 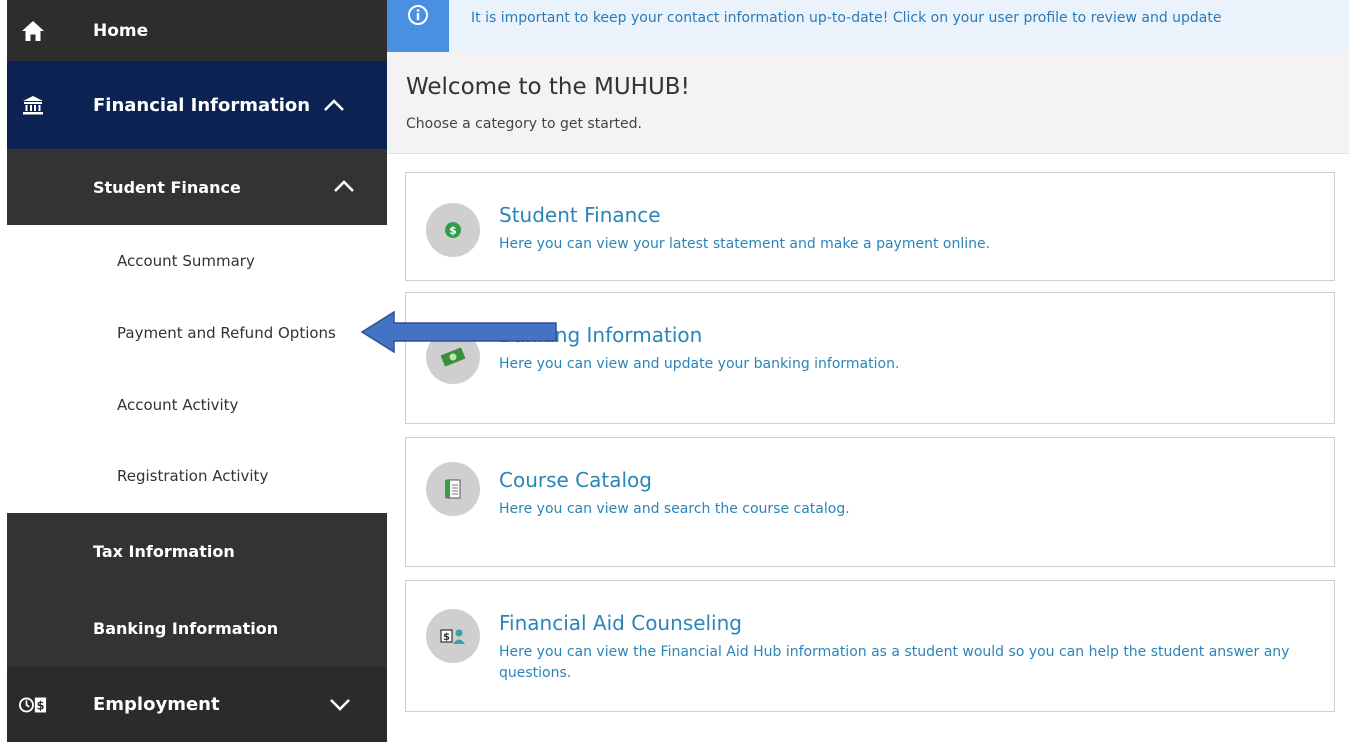 What do you see at coordinates (156, 704) in the screenshot?
I see `sidebar-item-label: Employment` at bounding box center [156, 704].